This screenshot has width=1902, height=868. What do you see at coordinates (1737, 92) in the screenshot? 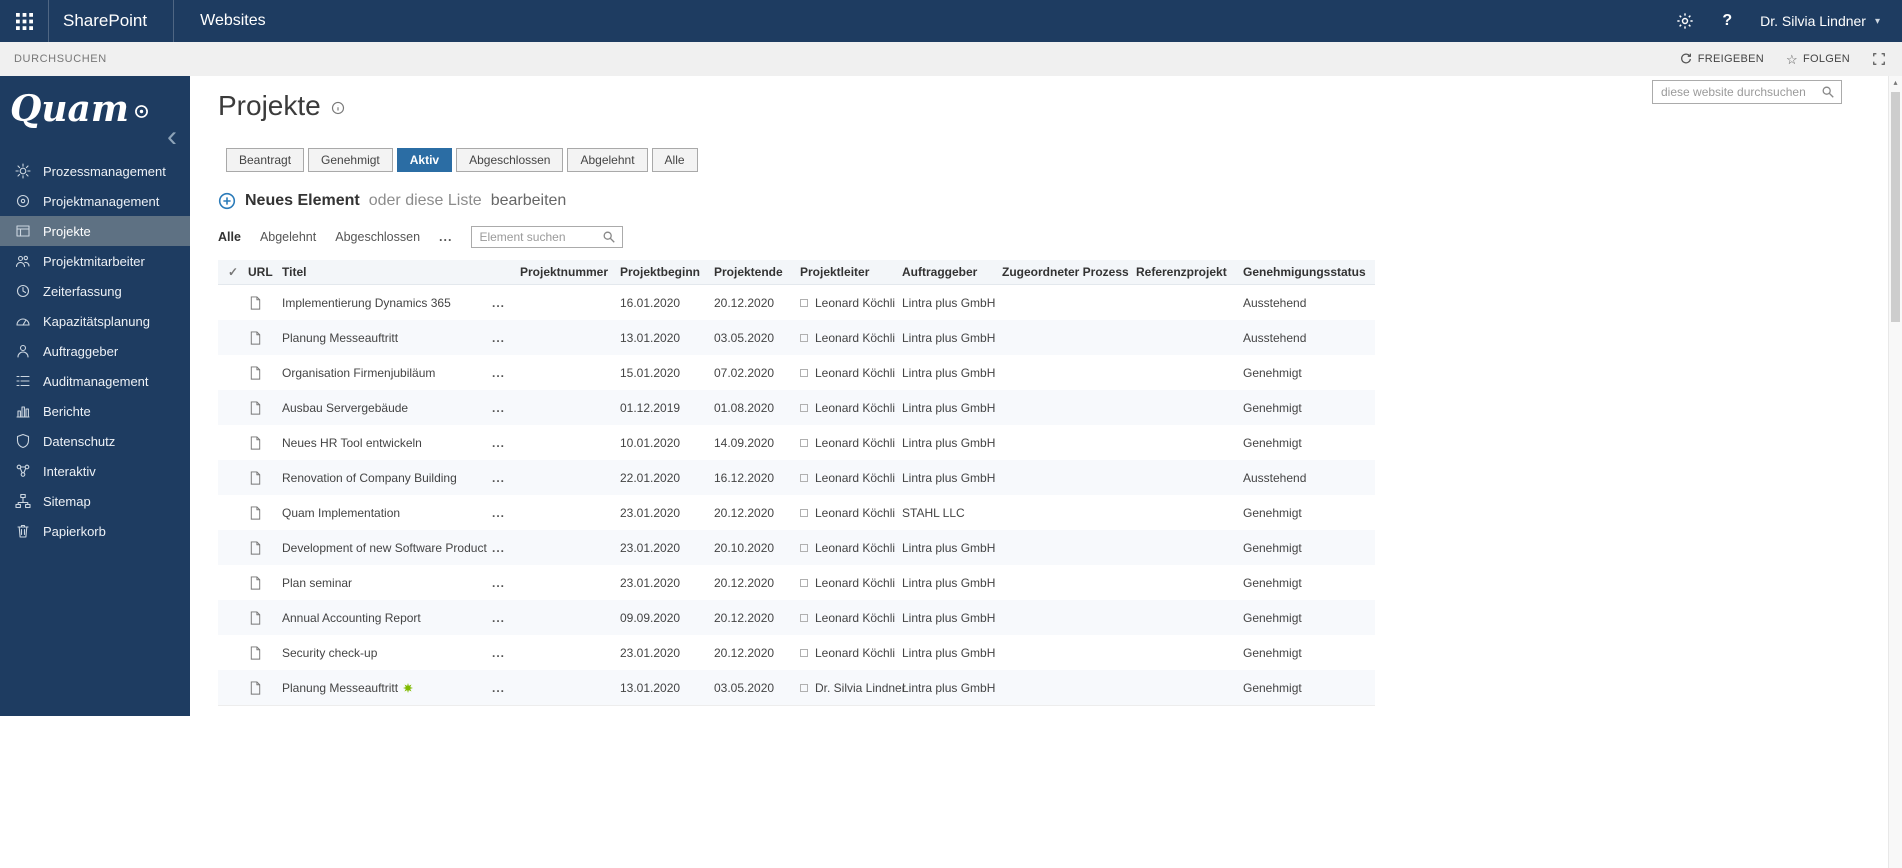
I see `site-search-input` at bounding box center [1737, 92].